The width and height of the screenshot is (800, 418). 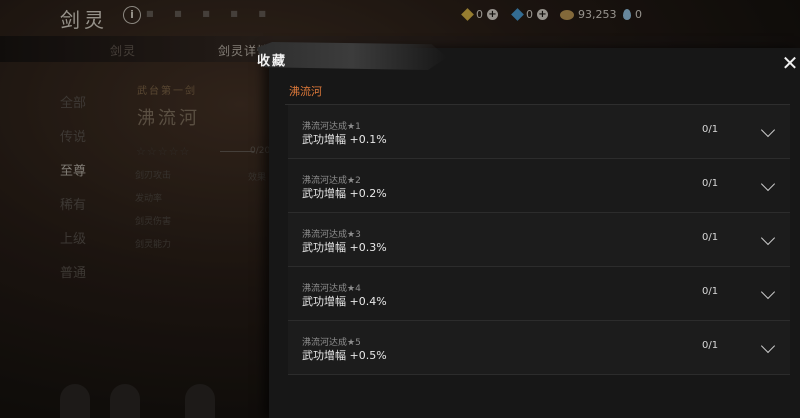 I want to click on list-item: 沸流河达成★1 武功增幅 +0.1% 0/1, so click(x=539, y=132).